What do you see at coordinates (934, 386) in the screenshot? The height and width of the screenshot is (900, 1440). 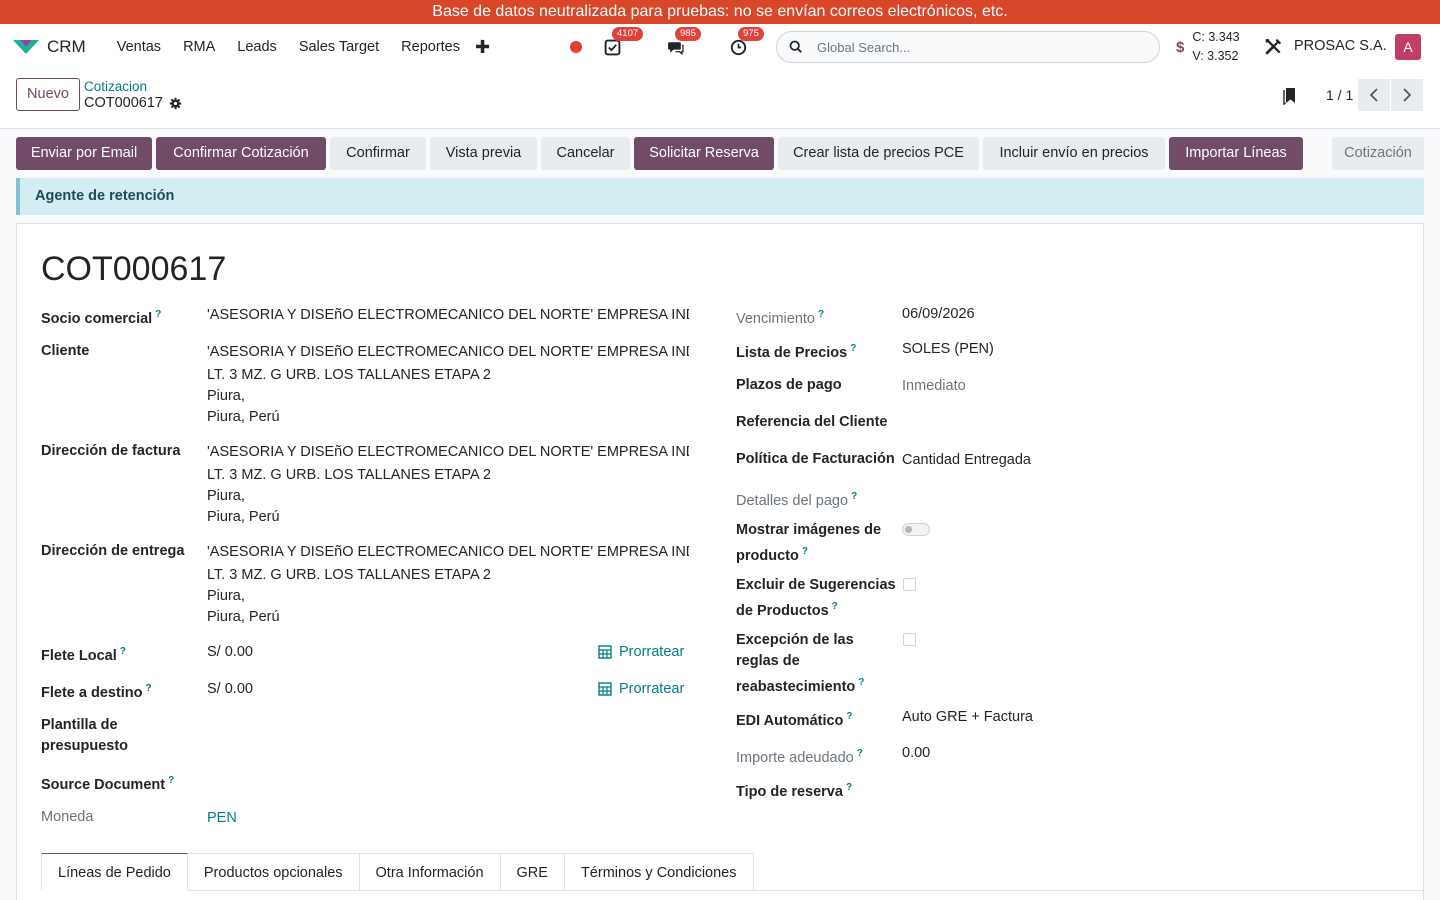 I see `payment-terms-field: Inmediato` at bounding box center [934, 386].